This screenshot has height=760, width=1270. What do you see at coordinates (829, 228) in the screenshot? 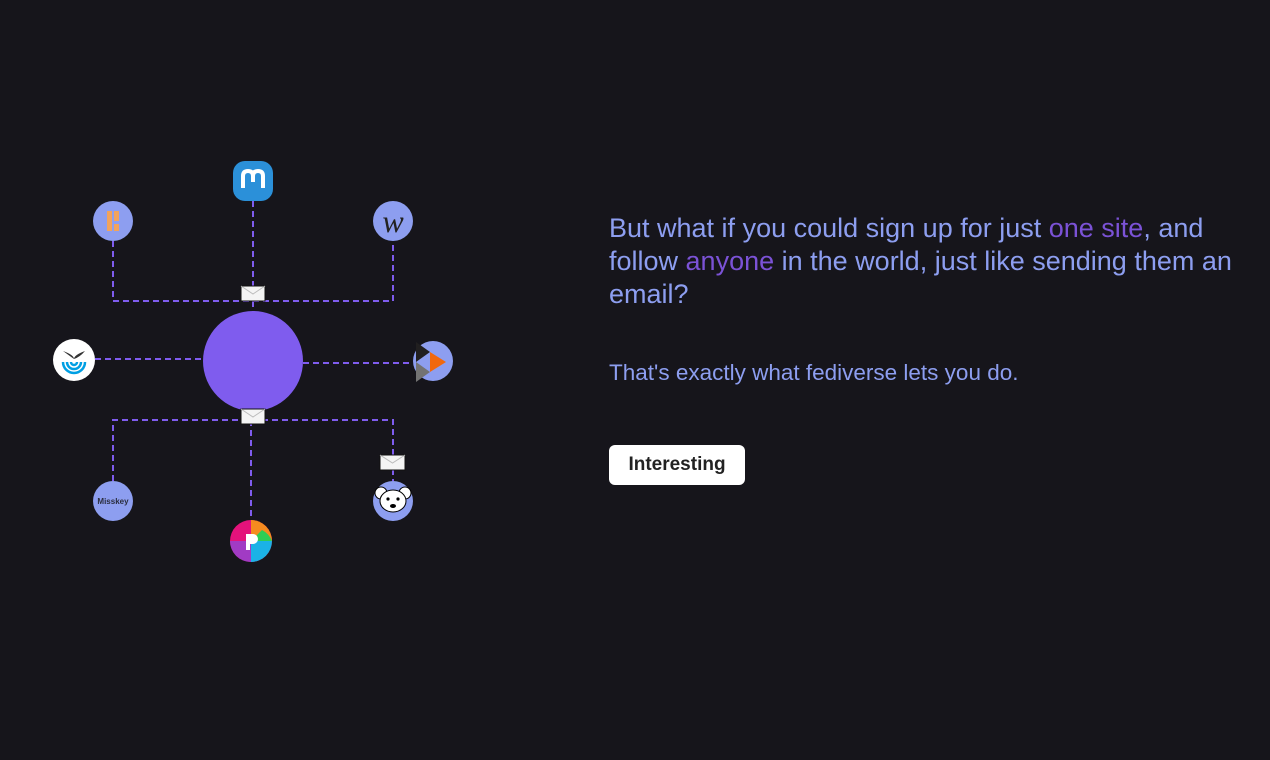
I see `headline-text: But what if you could sign up for just` at bounding box center [829, 228].